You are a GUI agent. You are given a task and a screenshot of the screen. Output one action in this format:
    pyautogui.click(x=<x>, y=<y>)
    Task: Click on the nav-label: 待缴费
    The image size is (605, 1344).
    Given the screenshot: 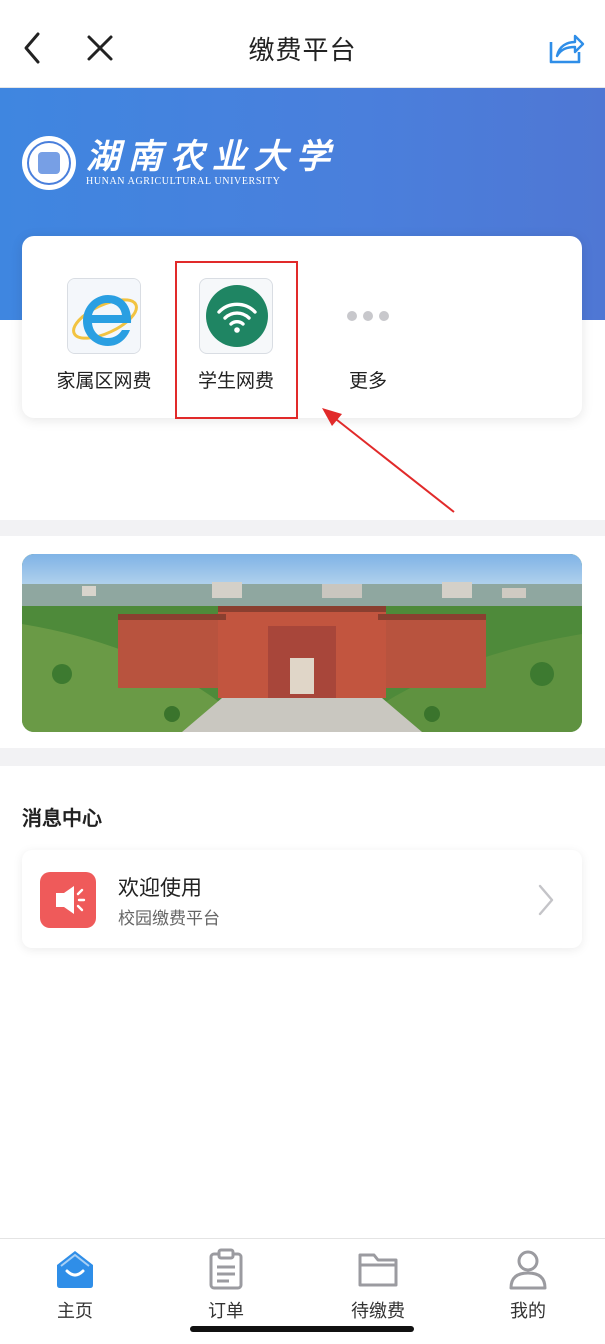 What is the action you would take?
    pyautogui.click(x=378, y=1311)
    